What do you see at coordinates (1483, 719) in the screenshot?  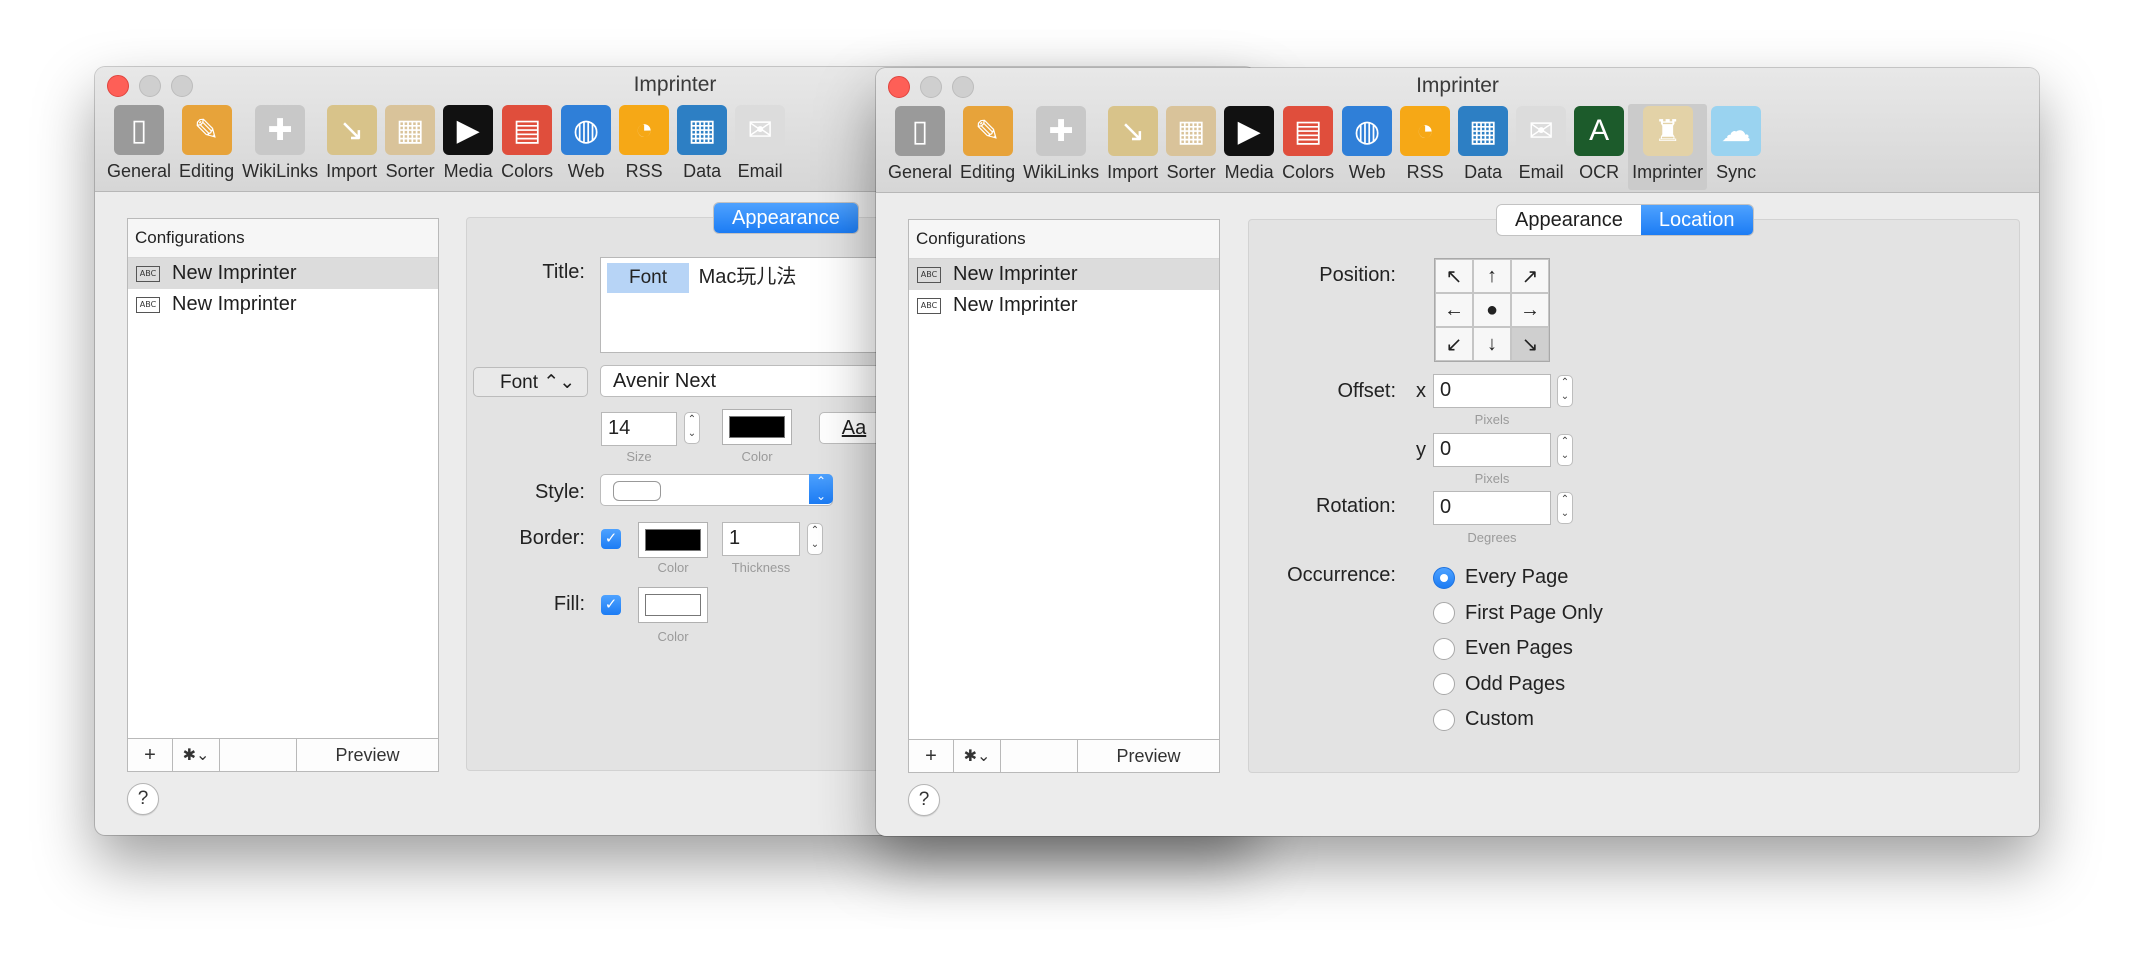 I see `occurrence-option: Custom` at bounding box center [1483, 719].